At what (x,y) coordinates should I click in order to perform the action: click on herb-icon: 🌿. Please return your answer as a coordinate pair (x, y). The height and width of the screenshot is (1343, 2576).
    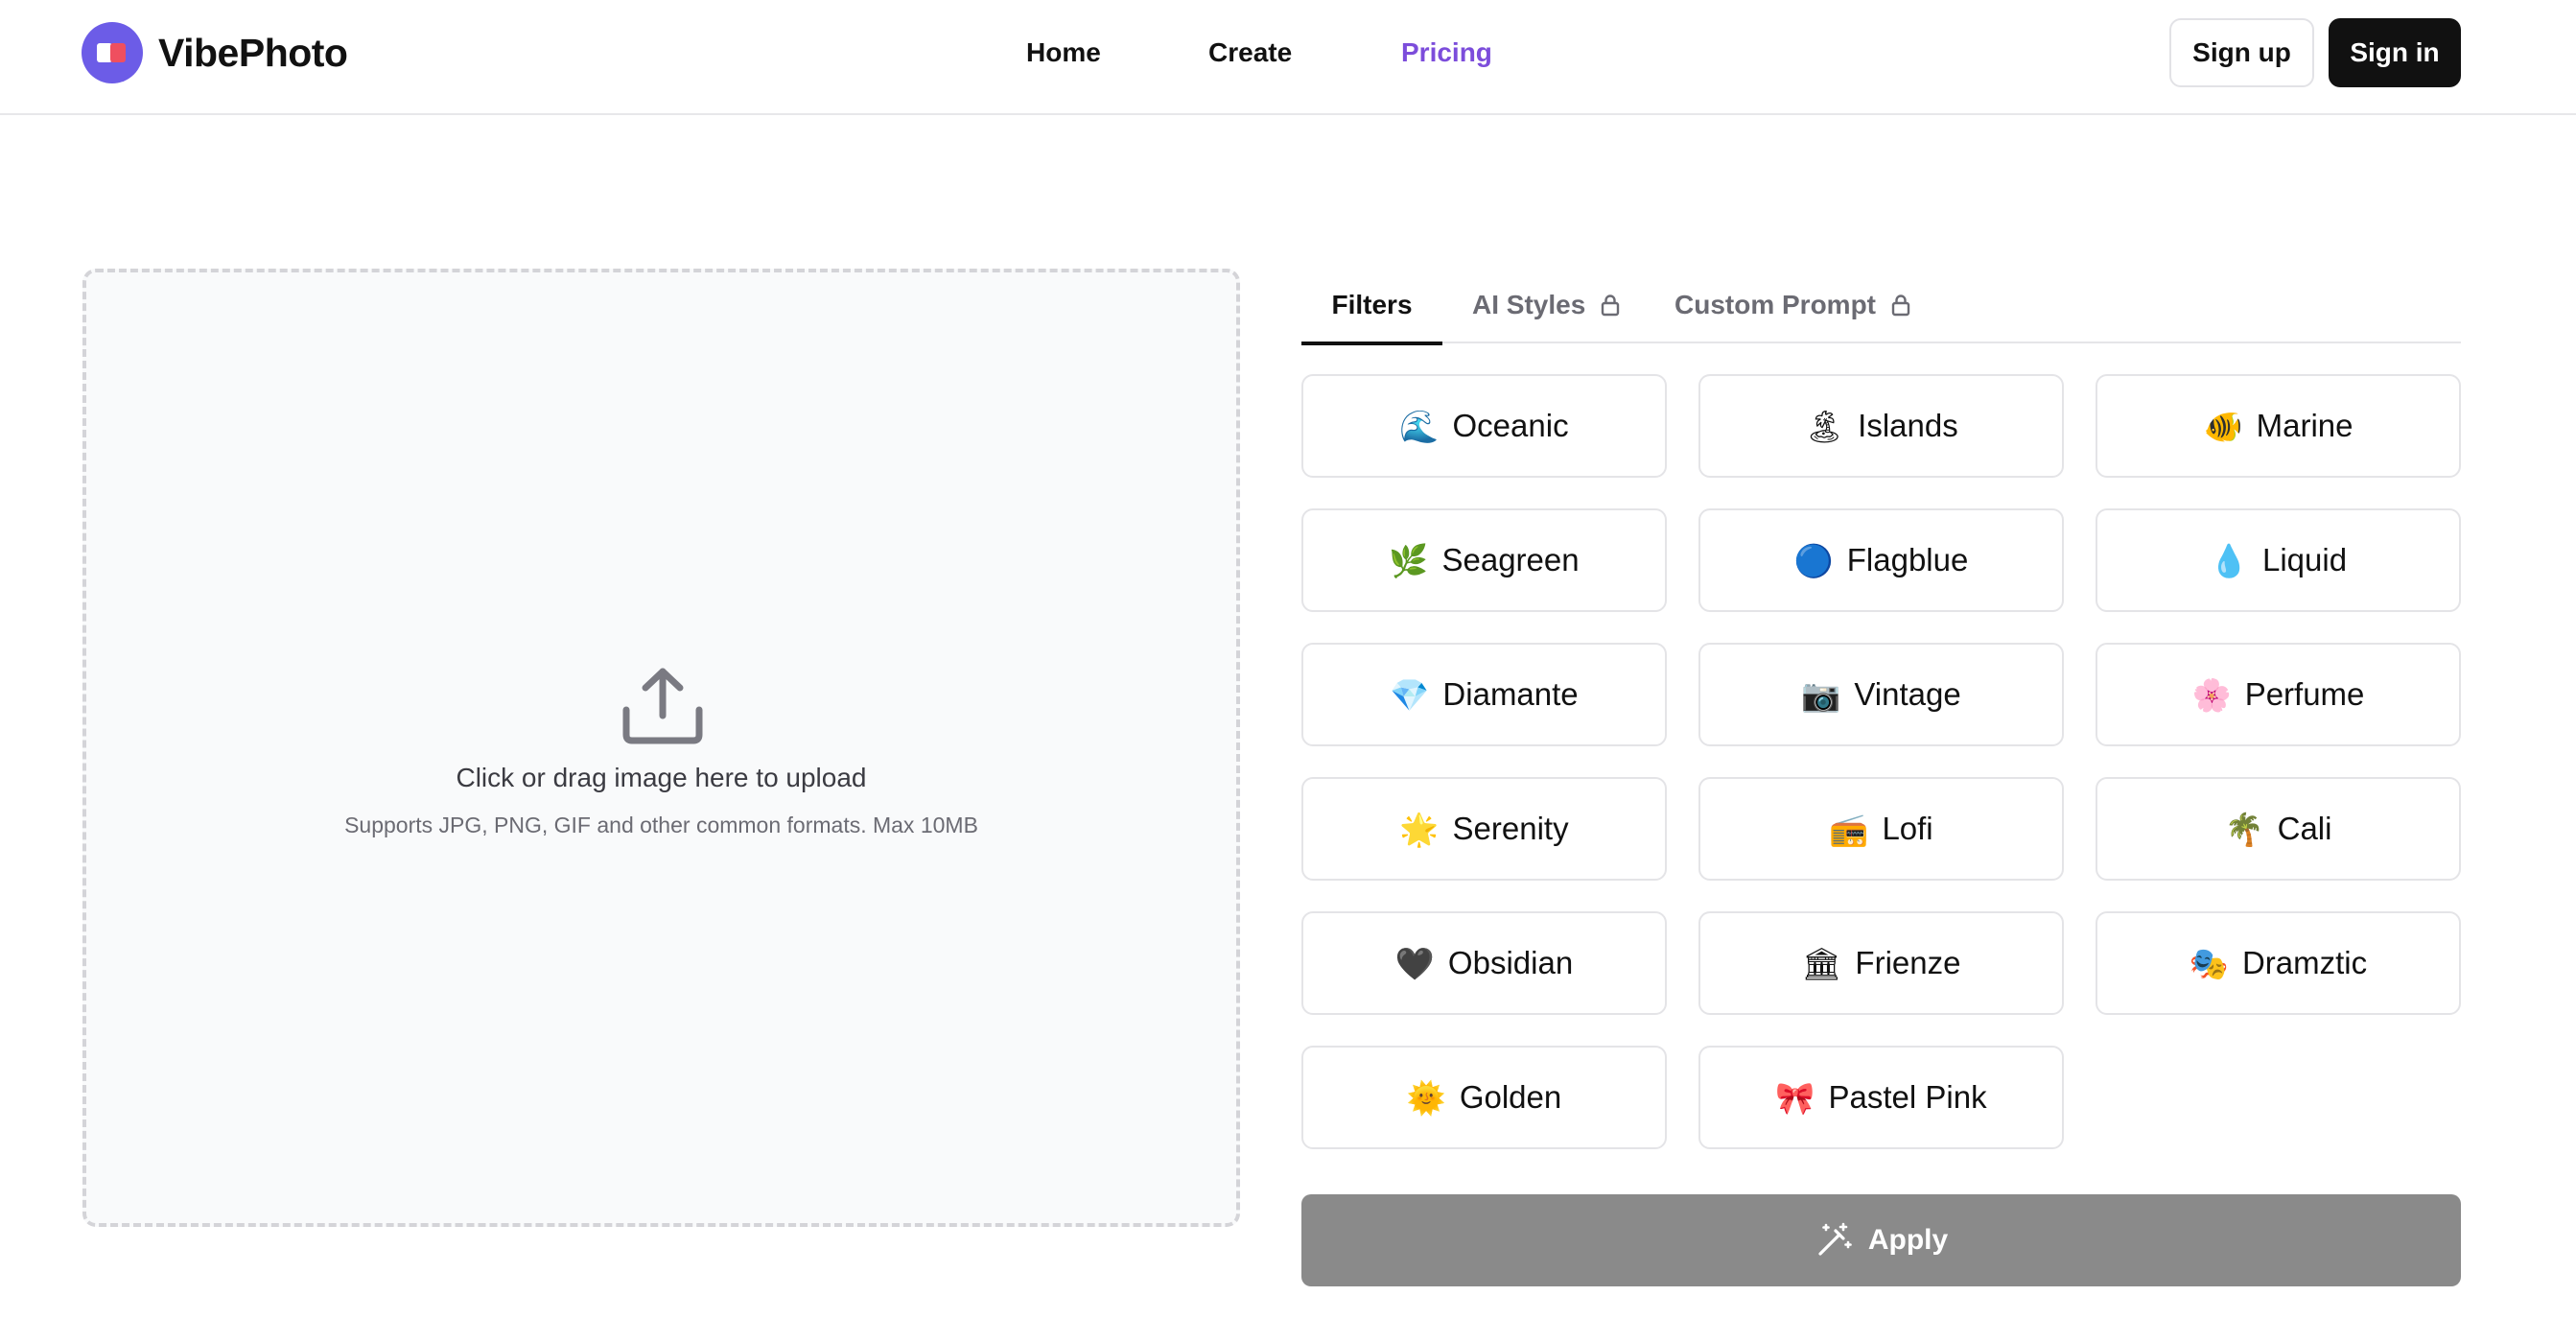
    Looking at the image, I should click on (1409, 560).